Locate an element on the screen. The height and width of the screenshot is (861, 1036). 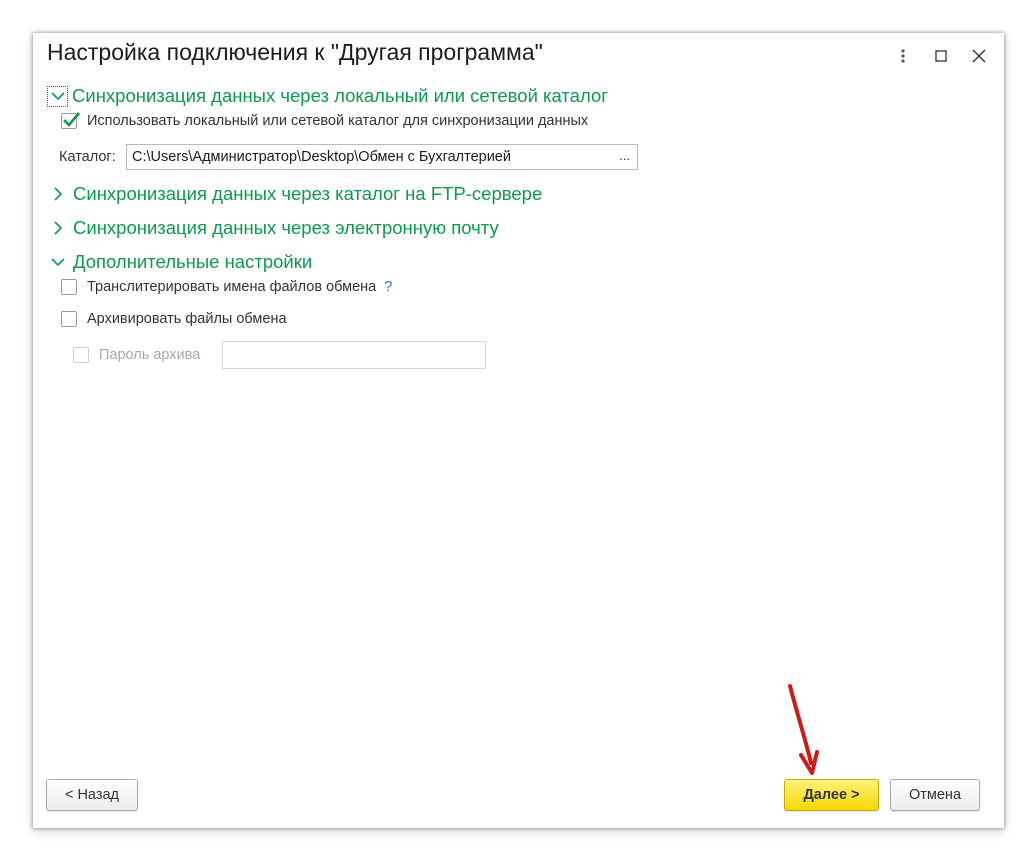
maximize-icon is located at coordinates (941, 56).